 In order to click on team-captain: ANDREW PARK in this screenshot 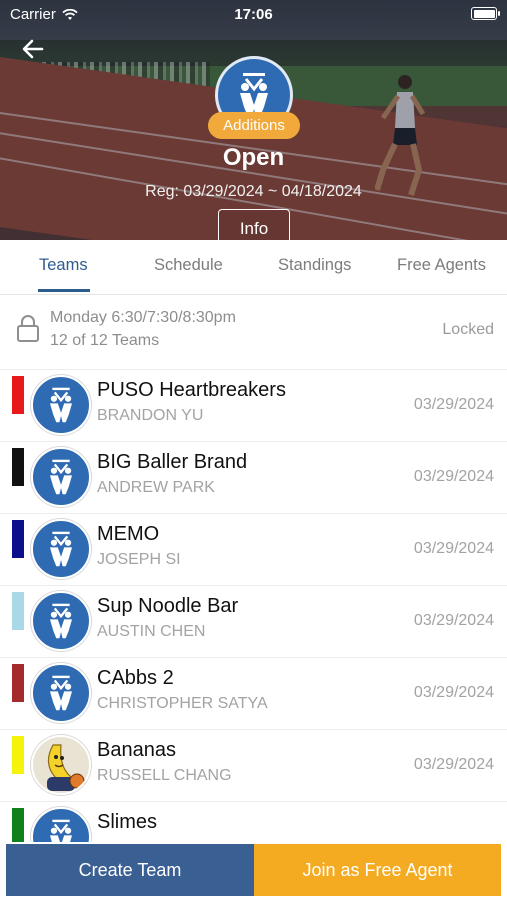, I will do `click(156, 487)`.